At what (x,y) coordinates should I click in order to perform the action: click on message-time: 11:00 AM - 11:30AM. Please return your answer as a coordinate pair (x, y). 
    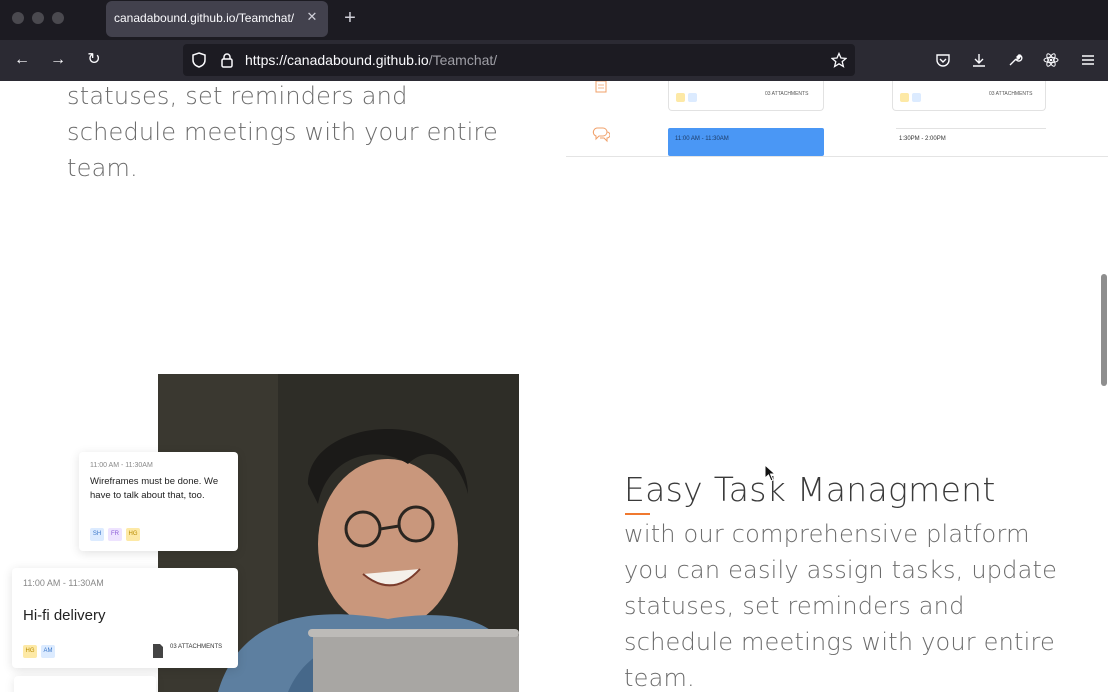
    Looking at the image, I should click on (121, 465).